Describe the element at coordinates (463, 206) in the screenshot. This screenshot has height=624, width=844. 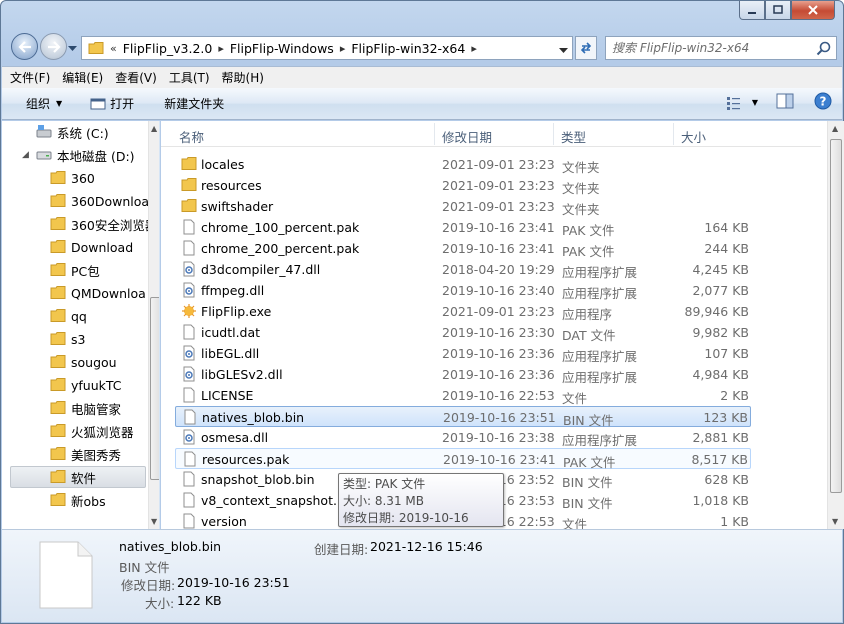
I see `folder-row: swiftshader 2021-09-01 23:23 文件夹` at that location.